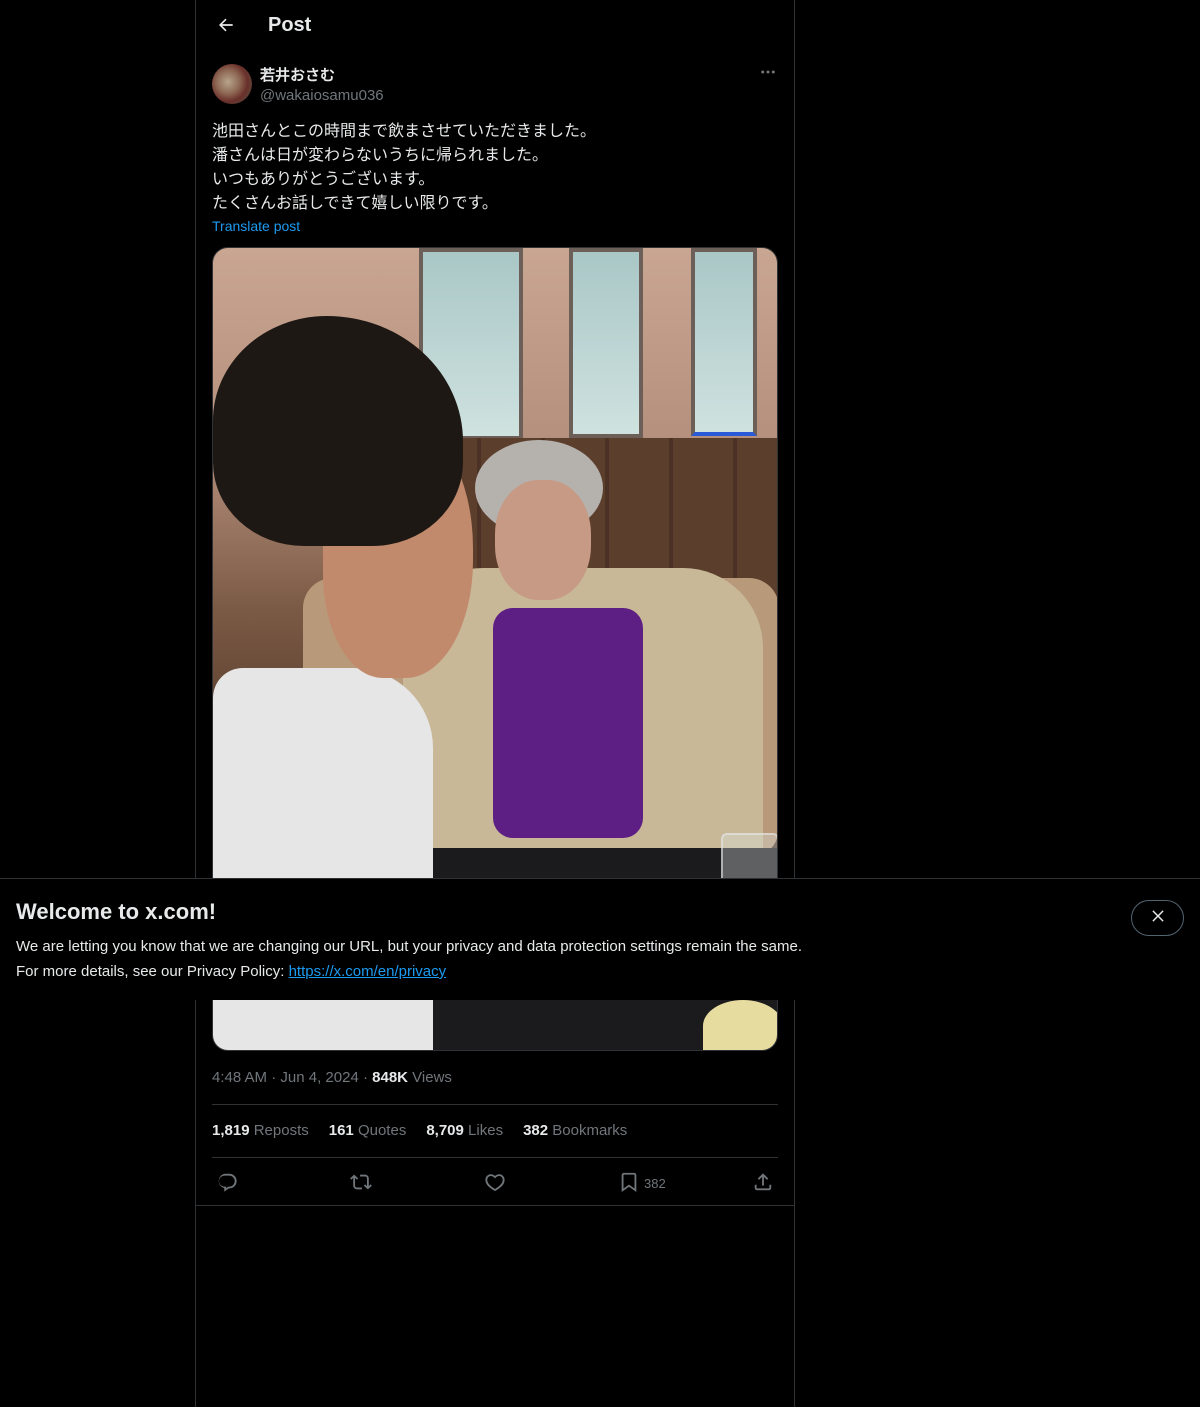 This screenshot has height=1407, width=1200. I want to click on like-button, so click(495, 1183).